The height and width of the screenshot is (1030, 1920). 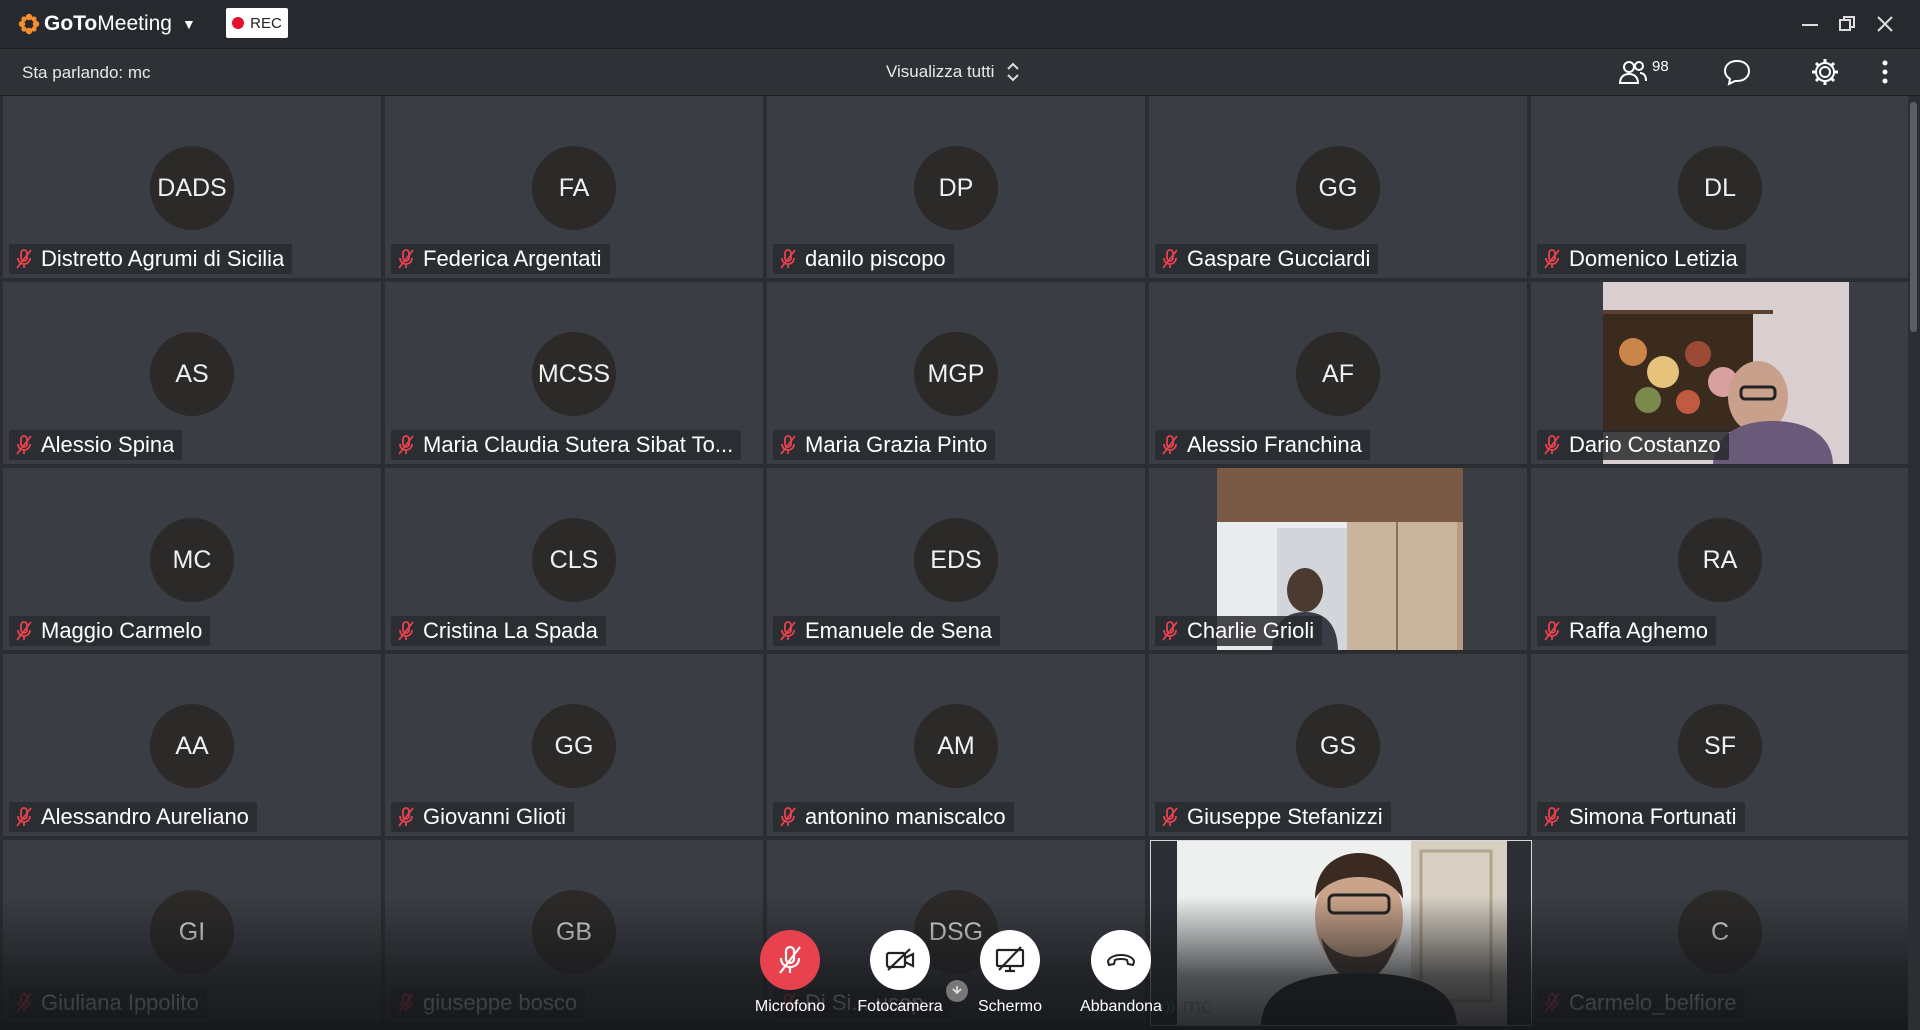 I want to click on camera-control: Fotocamera, so click(x=900, y=973).